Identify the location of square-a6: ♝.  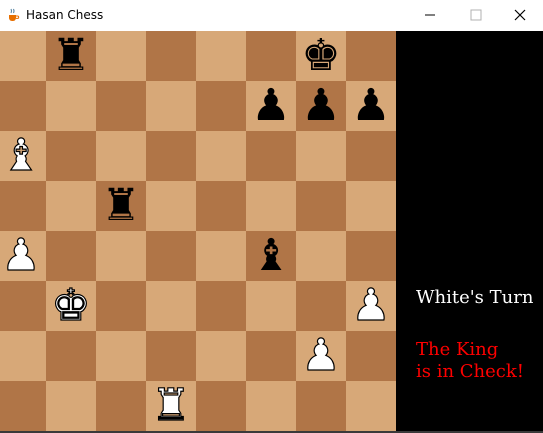
(23, 155).